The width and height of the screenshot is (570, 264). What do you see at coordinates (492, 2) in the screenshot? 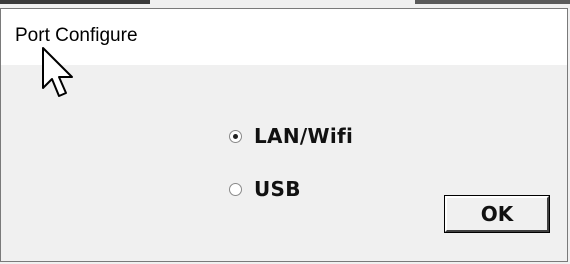
I see `background-strip-right` at bounding box center [492, 2].